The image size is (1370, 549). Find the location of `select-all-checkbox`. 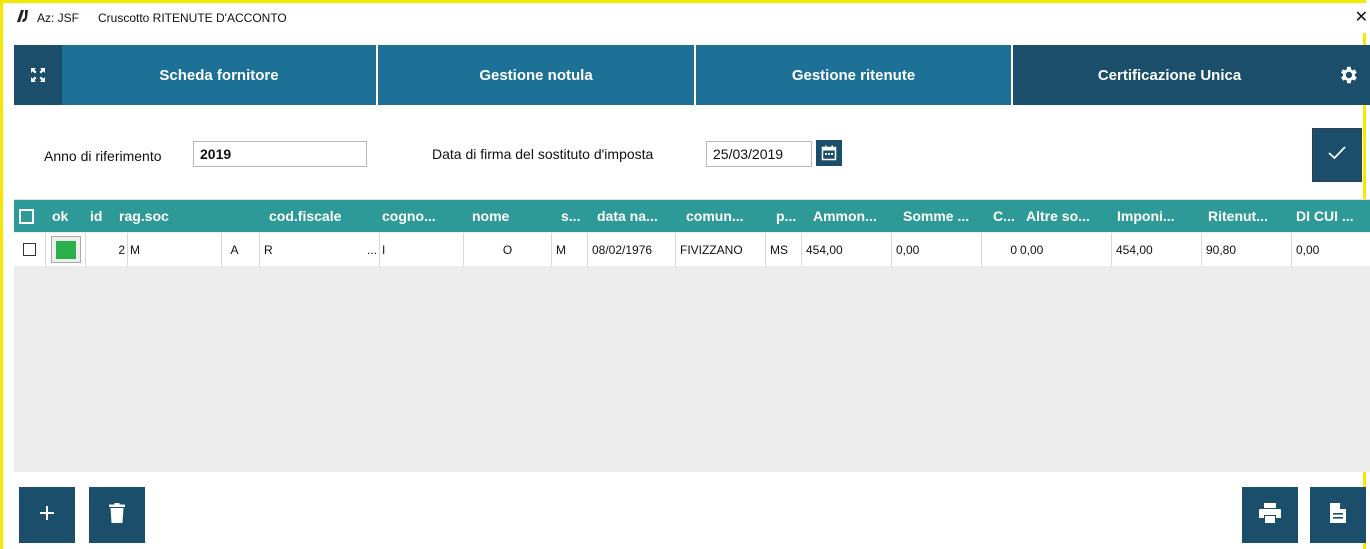

select-all-checkbox is located at coordinates (29, 216).